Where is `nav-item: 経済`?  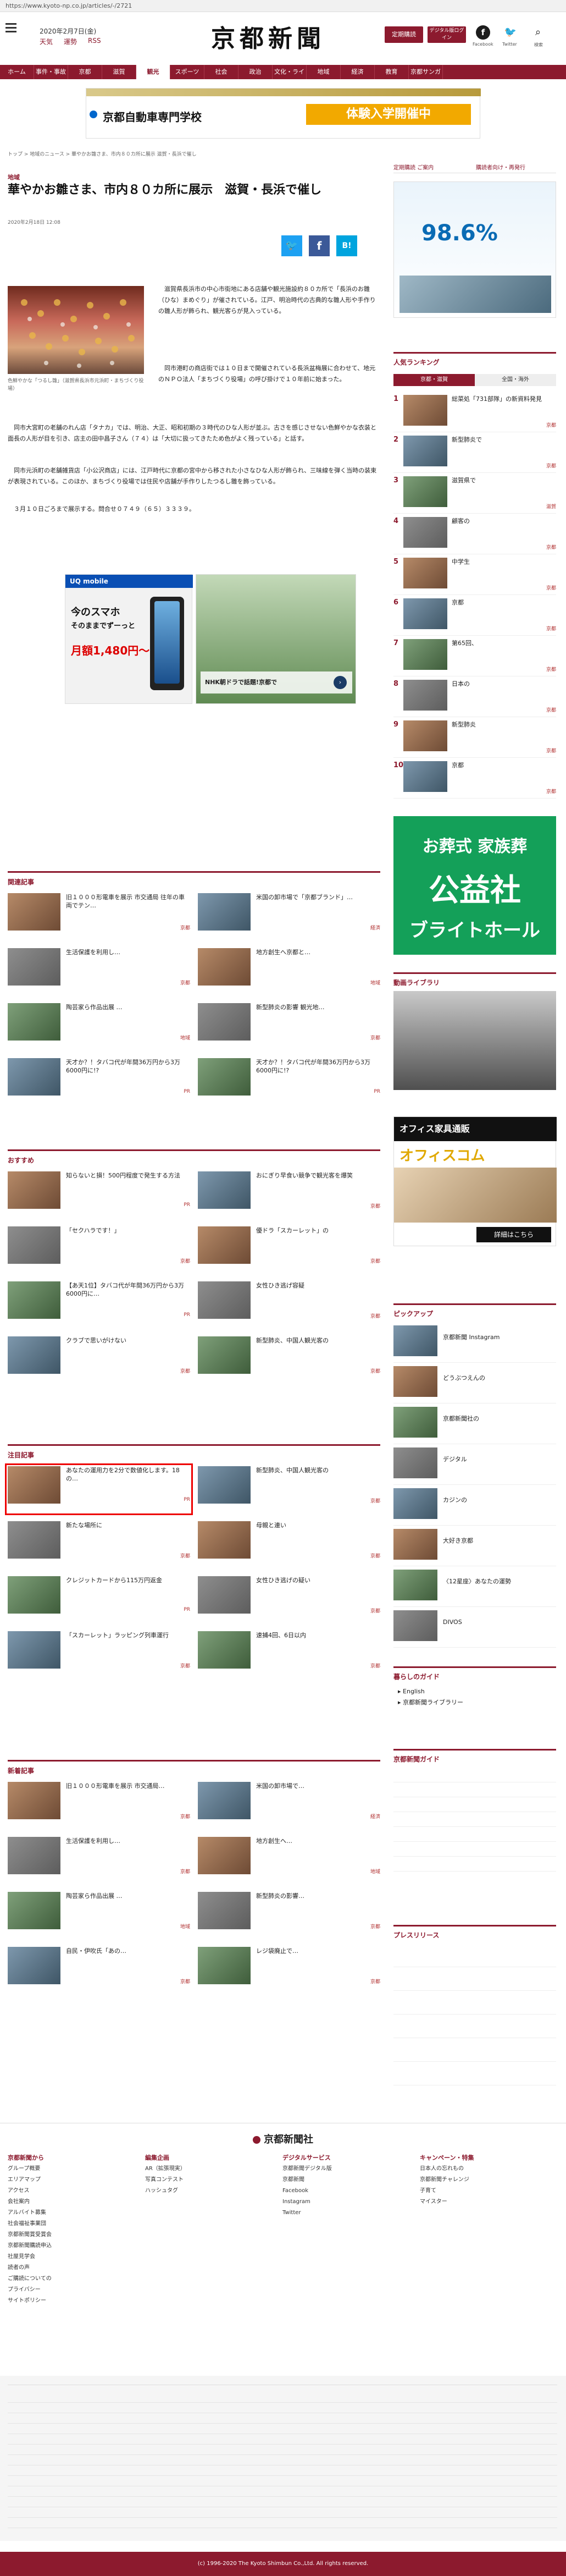 nav-item: 経済 is located at coordinates (358, 72).